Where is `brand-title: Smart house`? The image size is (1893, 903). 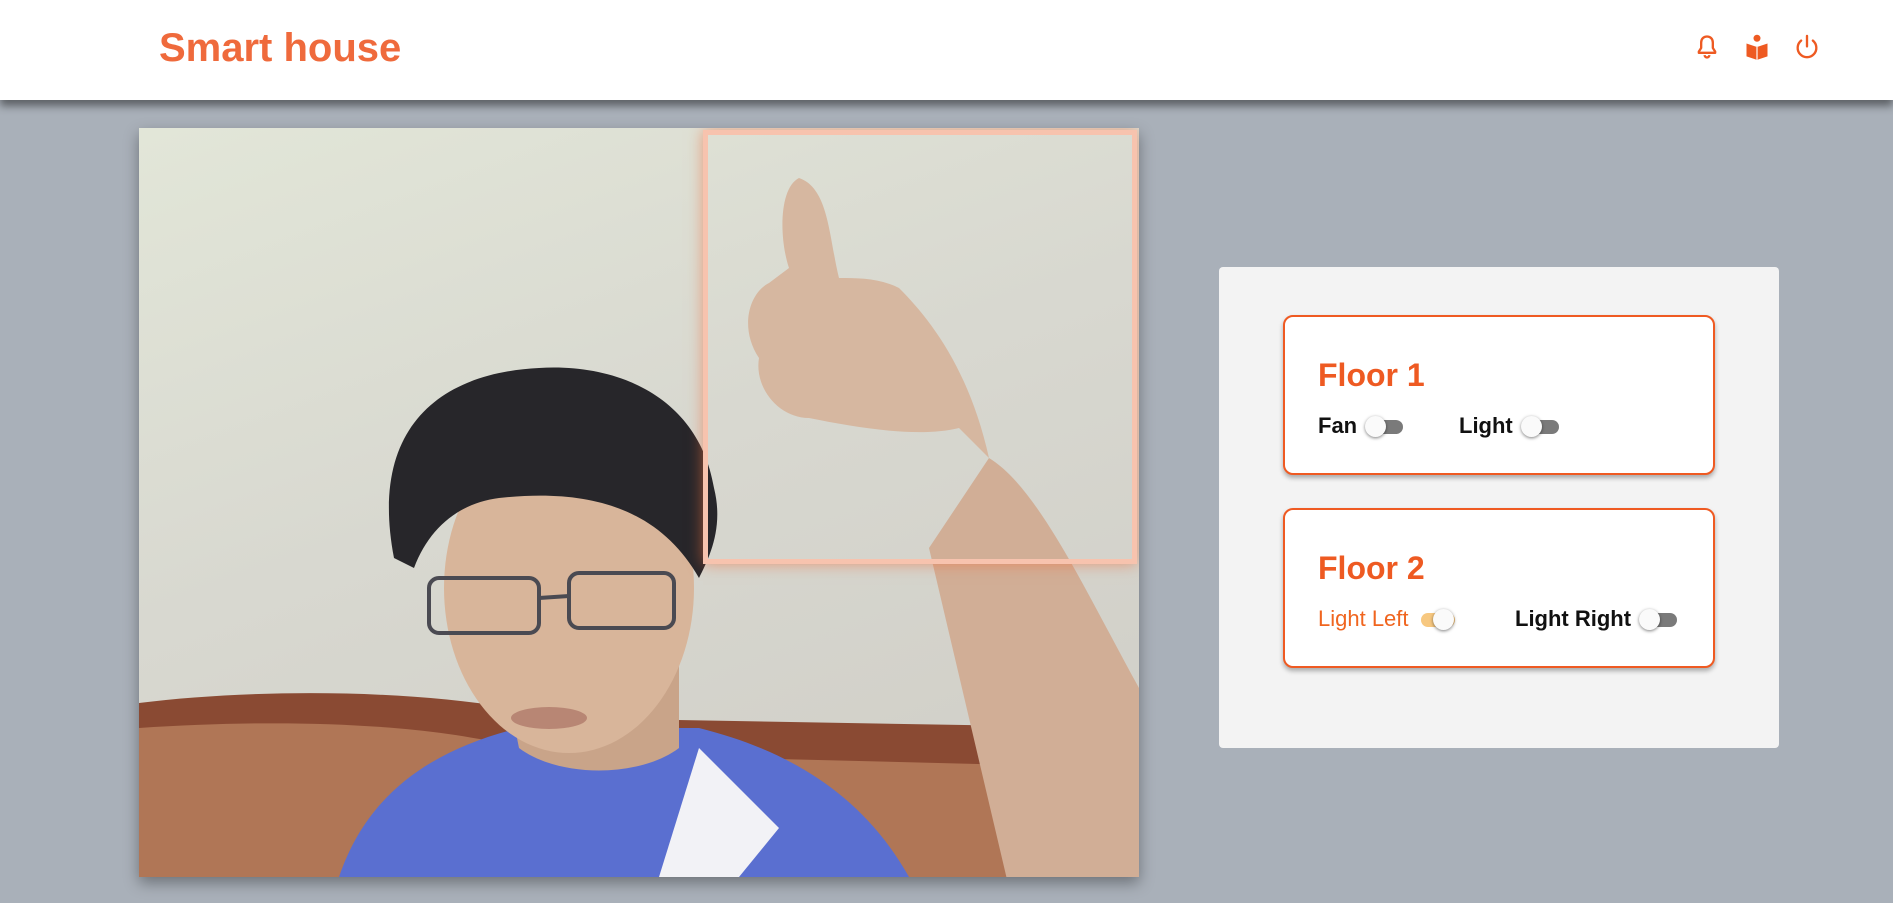
brand-title: Smart house is located at coordinates (280, 48).